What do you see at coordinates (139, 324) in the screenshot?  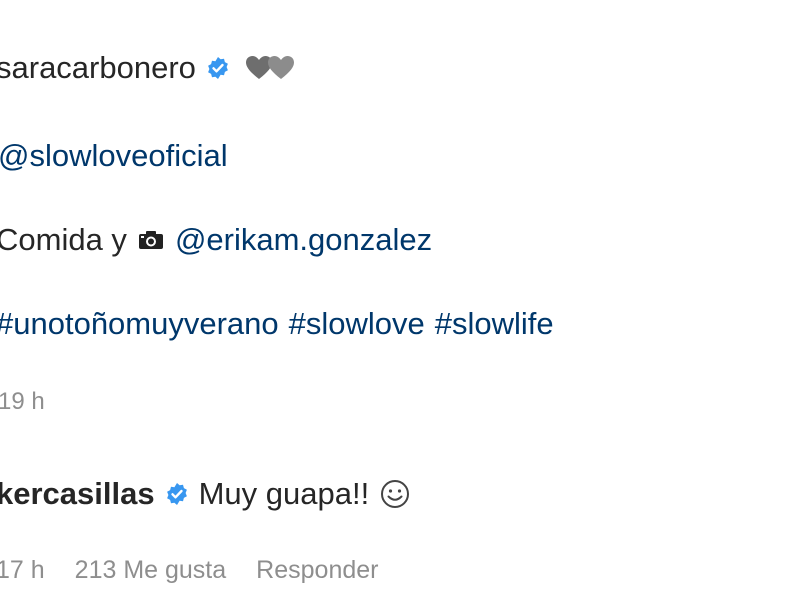 I see `hashtag-link: #unotoñomuyverano` at bounding box center [139, 324].